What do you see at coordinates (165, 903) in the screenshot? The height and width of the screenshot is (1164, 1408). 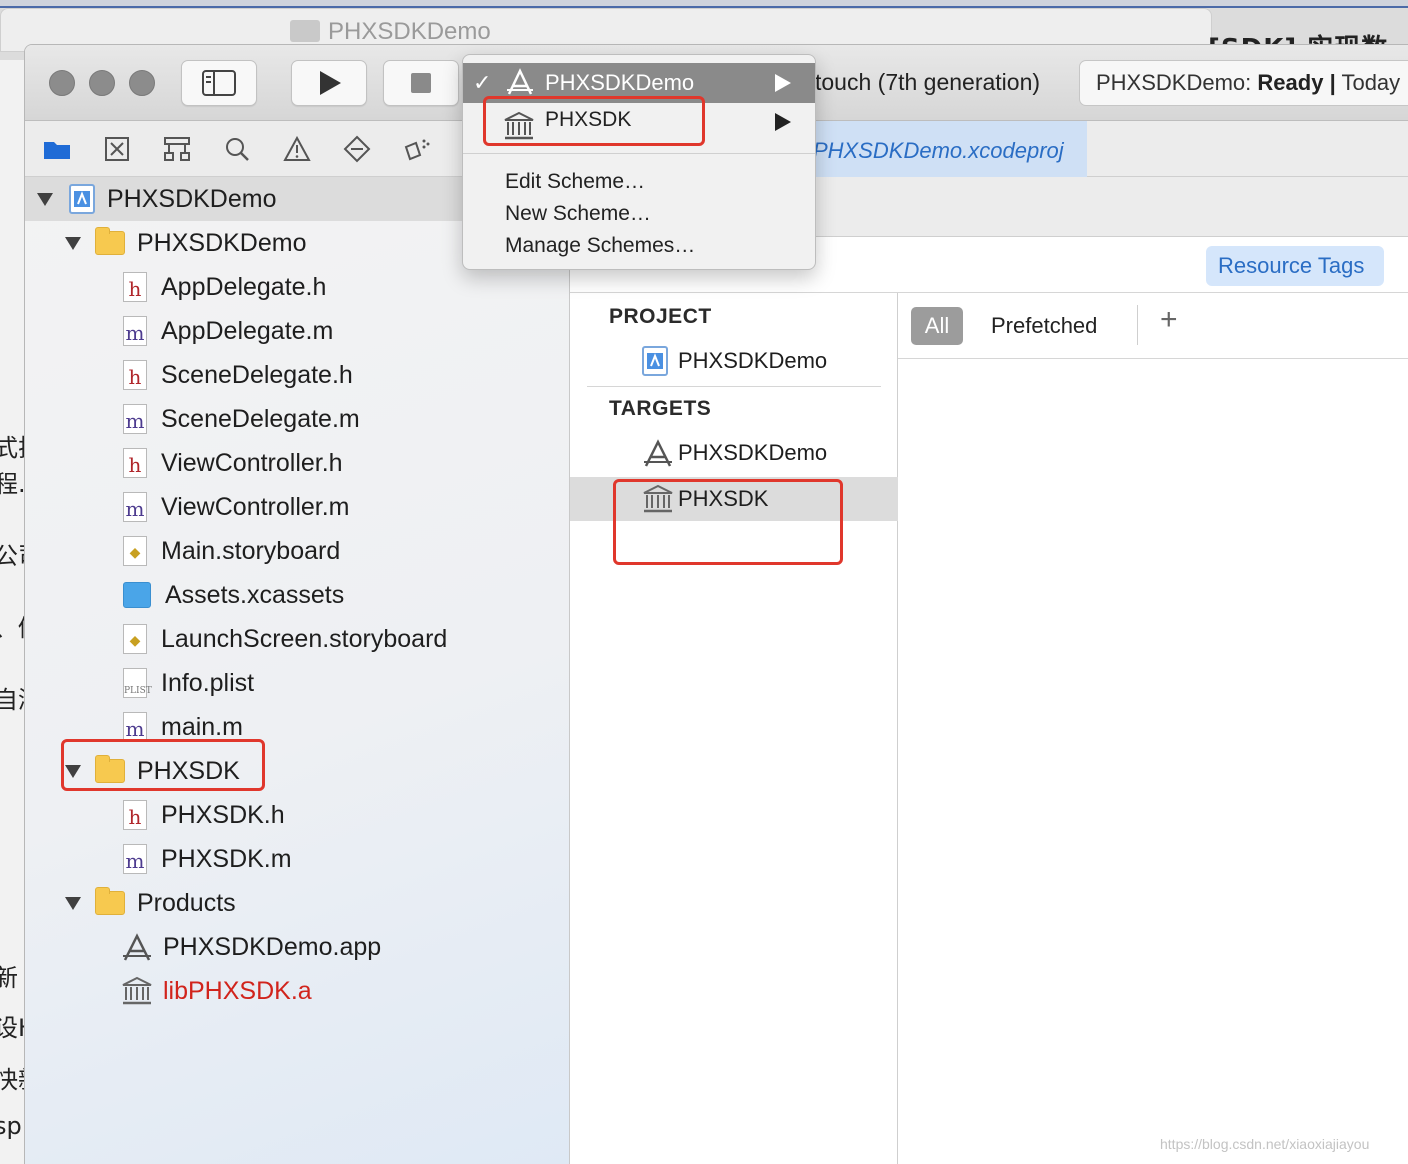 I see `group-products: Products` at bounding box center [165, 903].